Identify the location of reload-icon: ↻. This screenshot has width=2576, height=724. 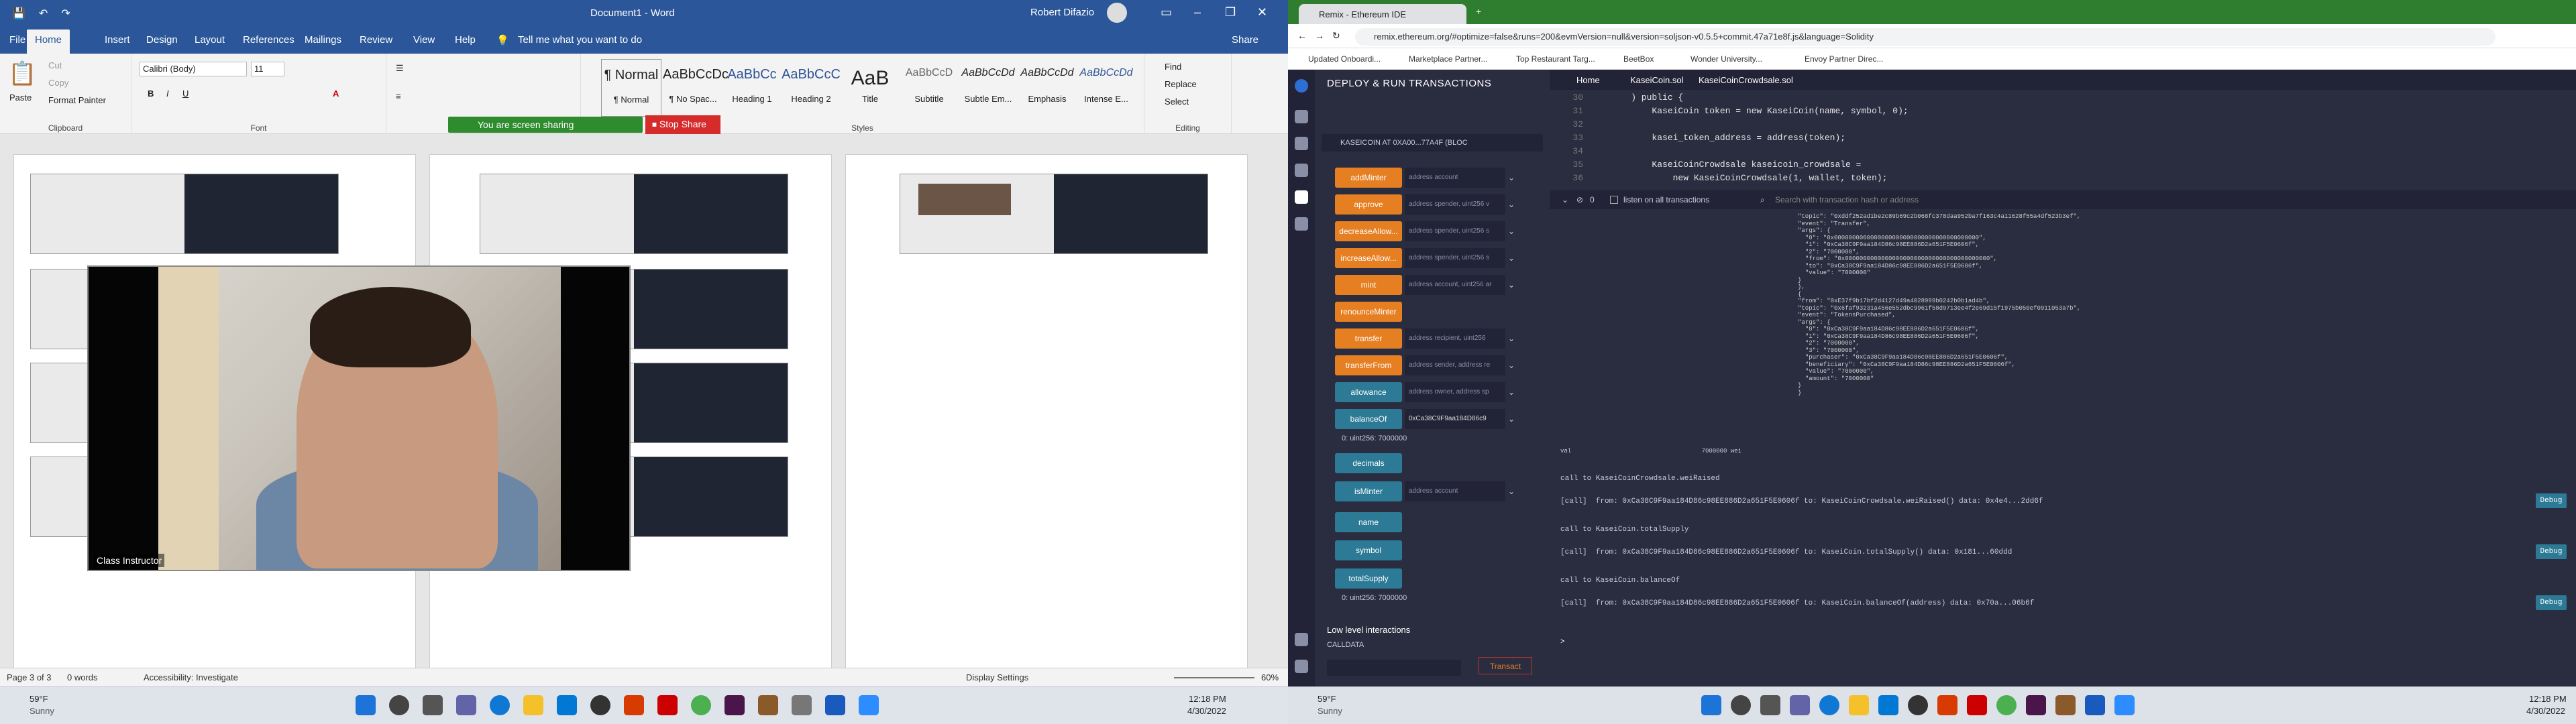
(1336, 36).